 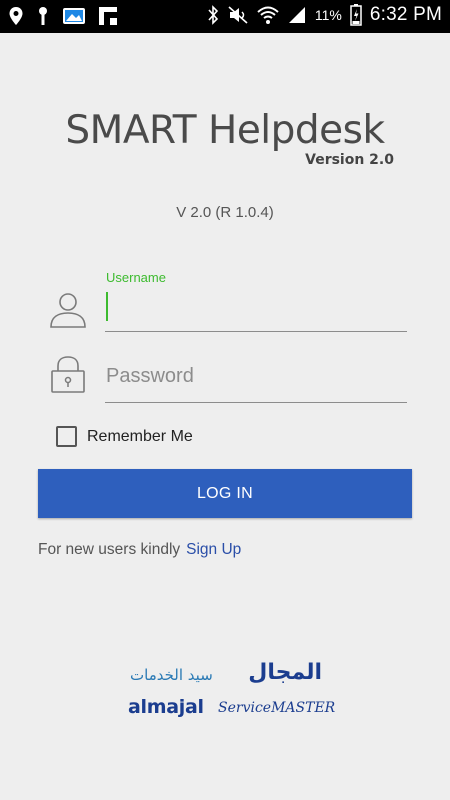 I want to click on almajal-logo: سيد الخدمات المجال almajal ServiceMASTER, so click(x=230, y=690).